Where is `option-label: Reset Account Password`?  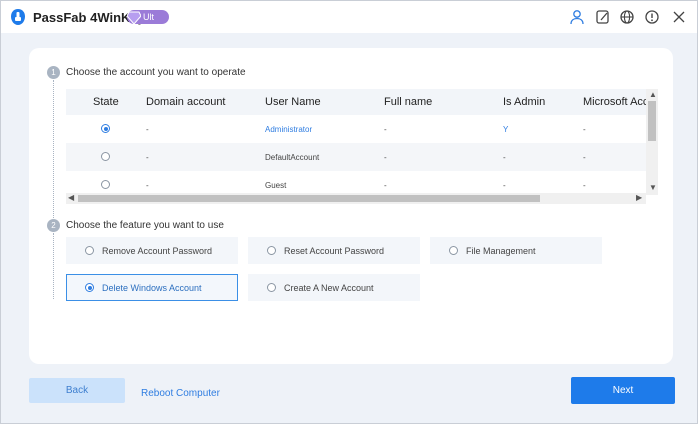
option-label: Reset Account Password is located at coordinates (334, 251).